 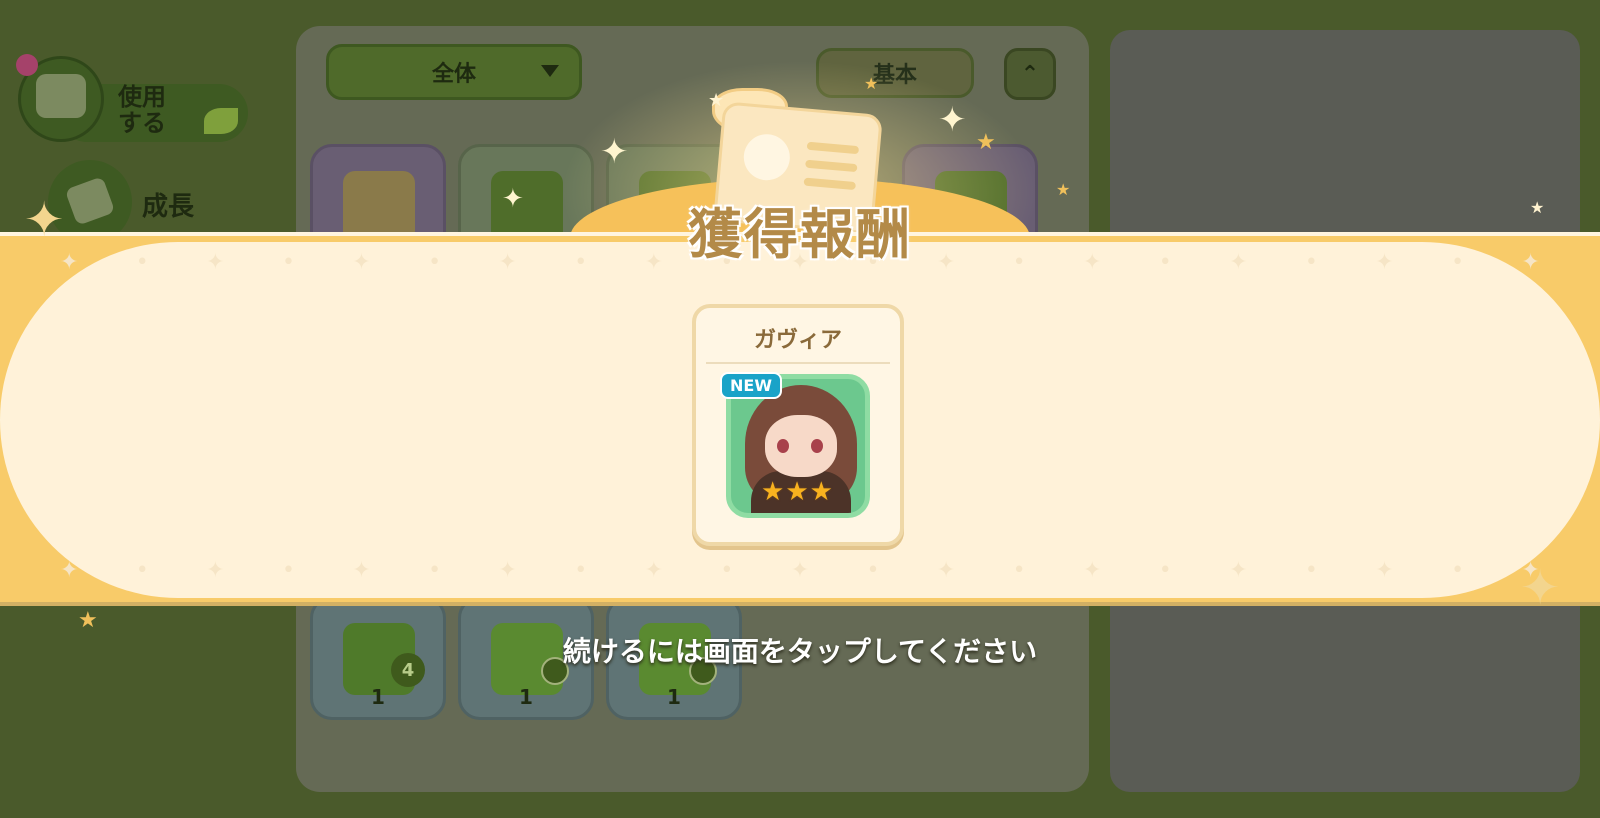 What do you see at coordinates (27, 65) in the screenshot?
I see `flower-notification-icon` at bounding box center [27, 65].